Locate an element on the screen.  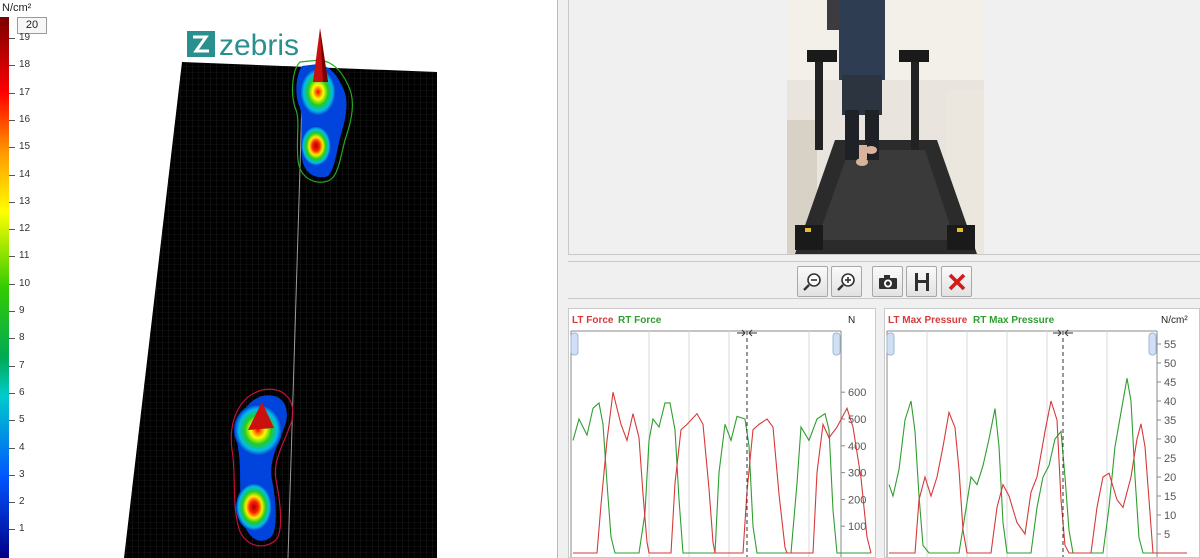
zoom-in-button is located at coordinates (846, 281).